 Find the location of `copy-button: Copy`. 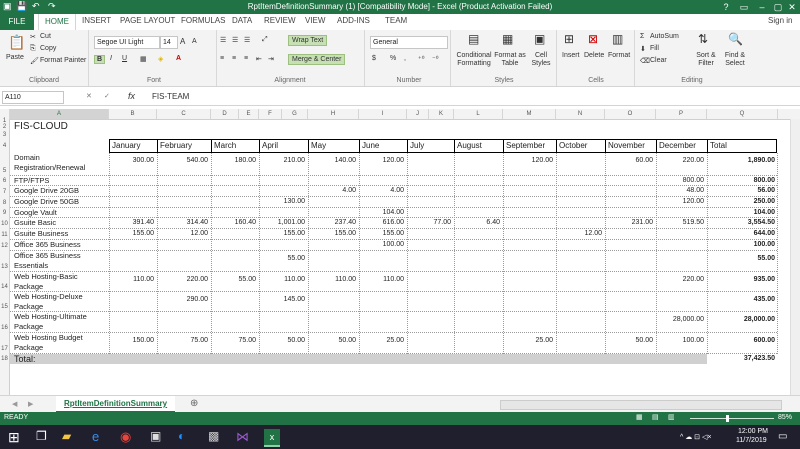

copy-button: Copy is located at coordinates (48, 48).